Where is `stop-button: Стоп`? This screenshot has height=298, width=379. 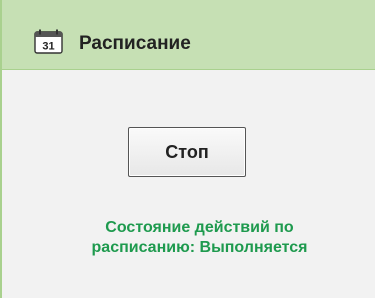
stop-button: Стоп is located at coordinates (187, 152).